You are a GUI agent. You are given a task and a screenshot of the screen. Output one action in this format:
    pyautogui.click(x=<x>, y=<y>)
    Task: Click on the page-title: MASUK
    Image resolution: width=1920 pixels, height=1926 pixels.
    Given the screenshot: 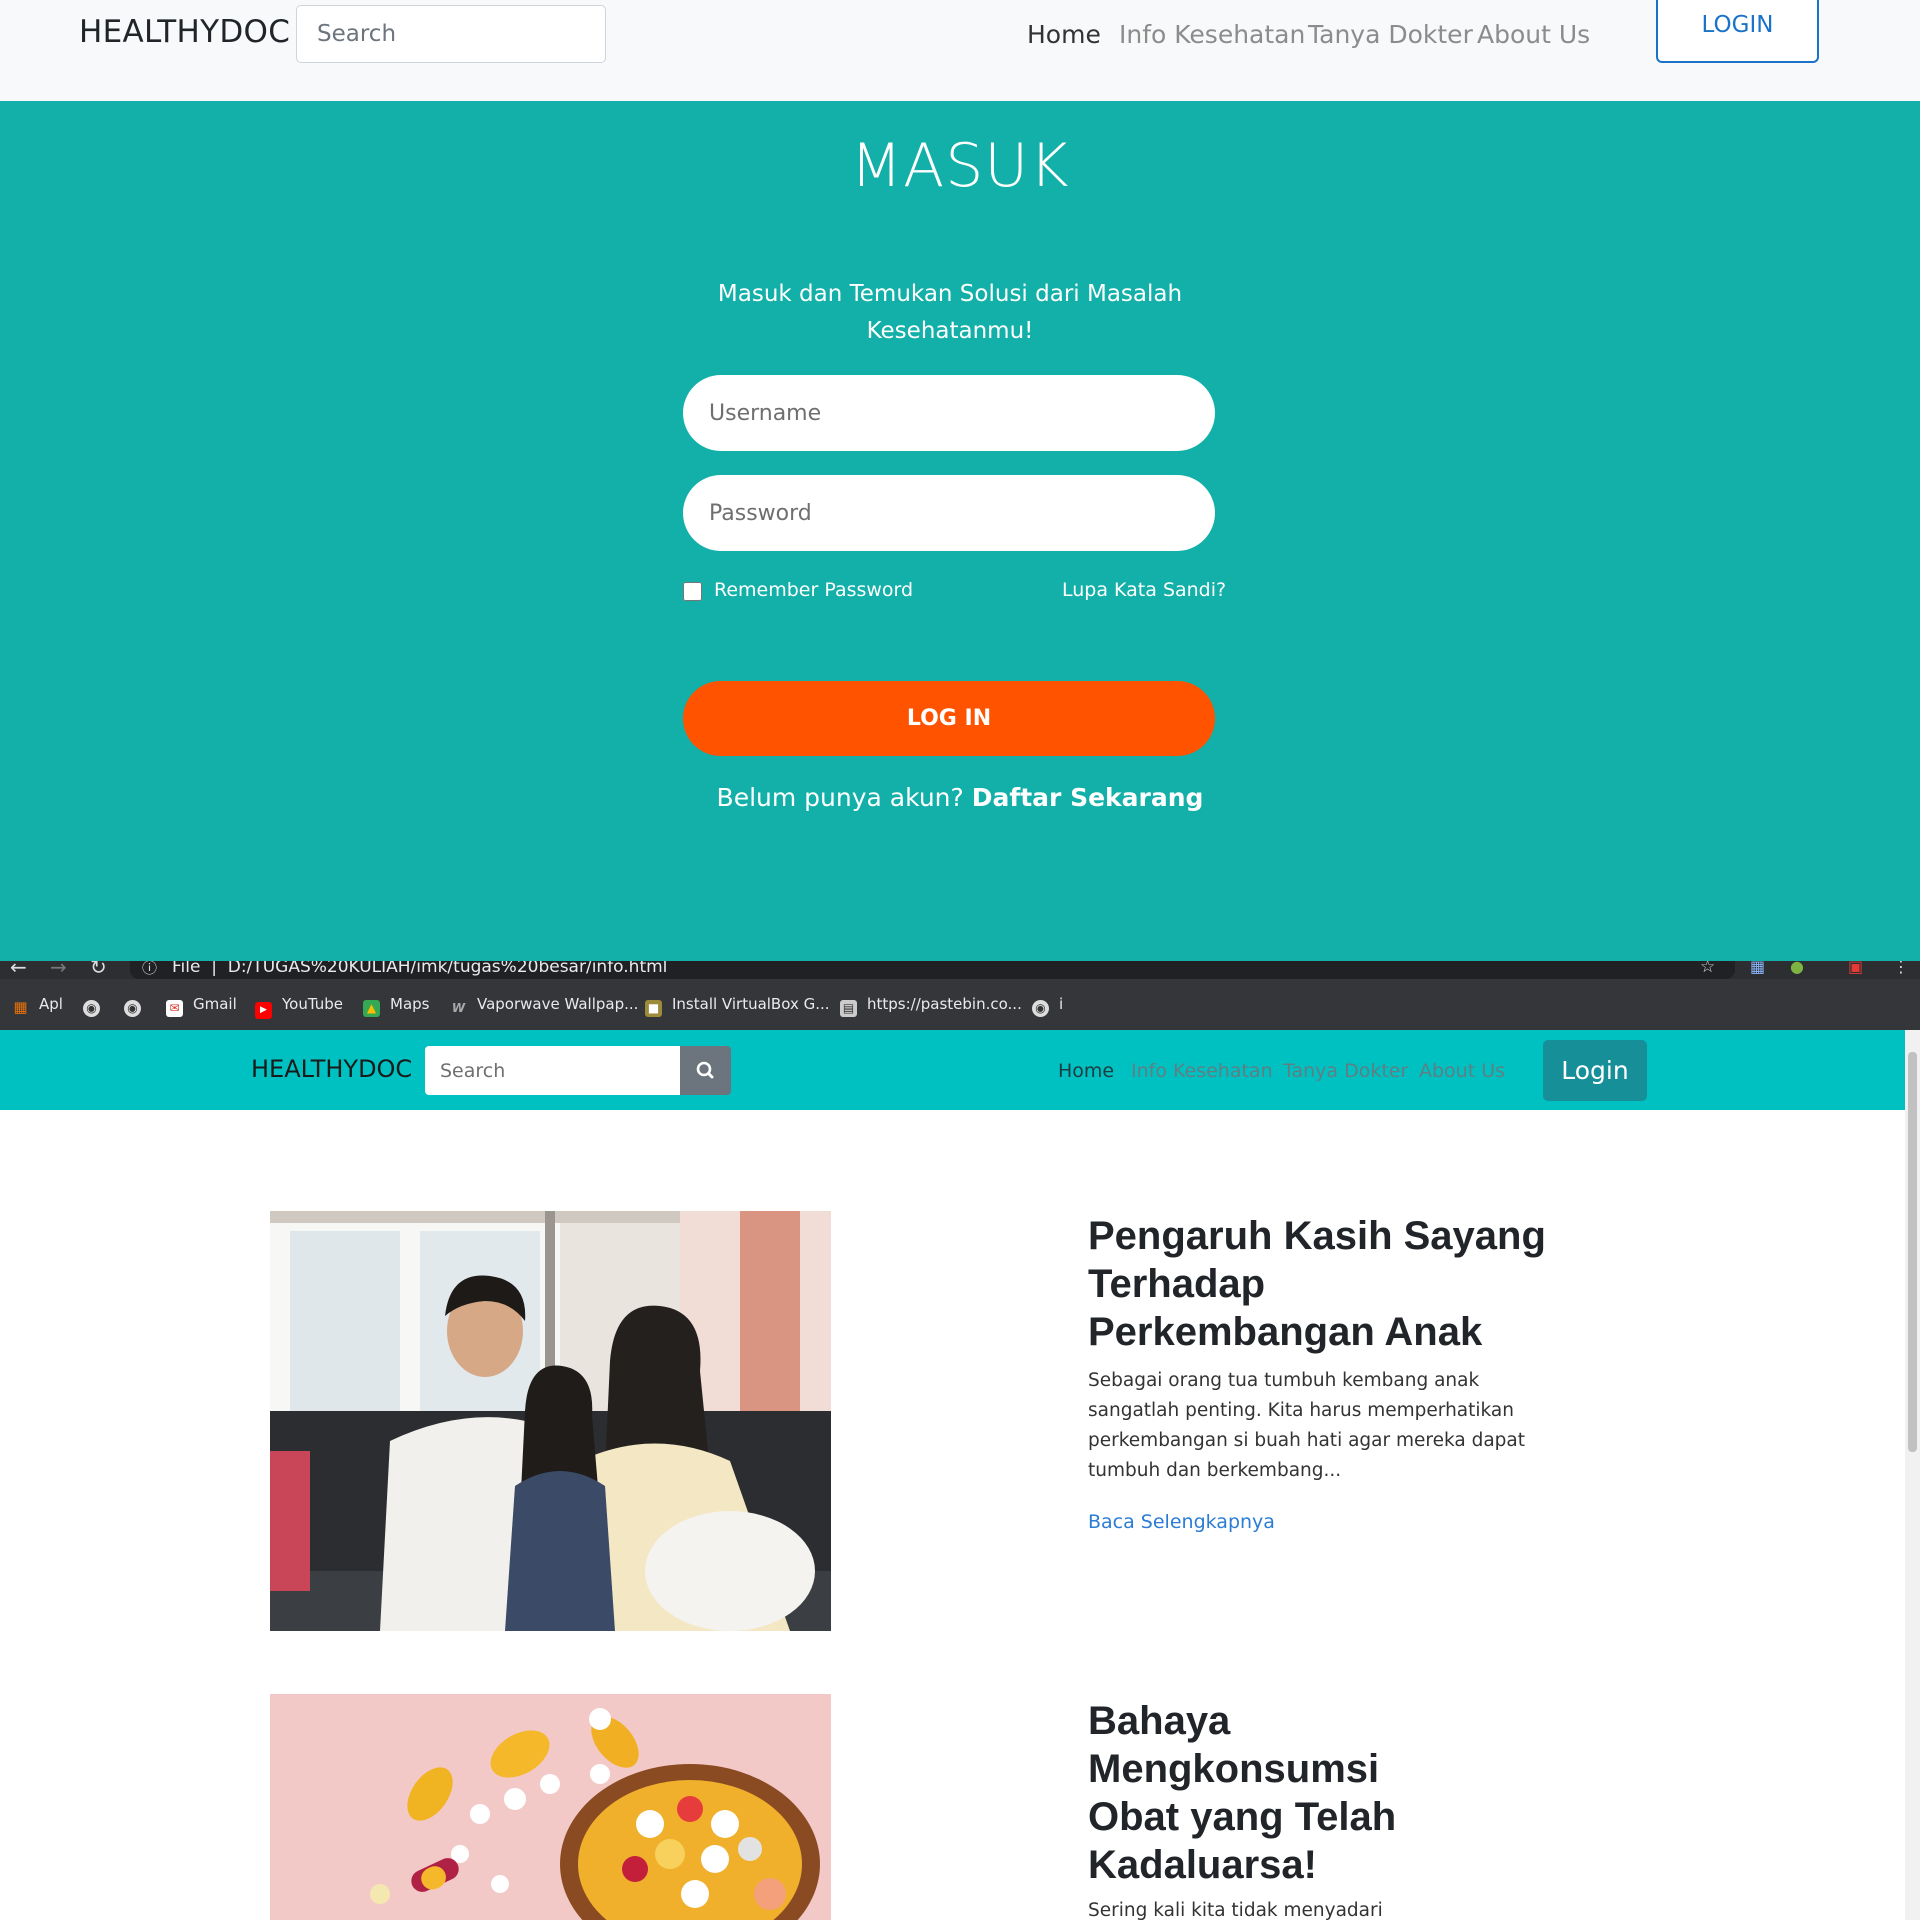 What is the action you would take?
    pyautogui.click(x=960, y=166)
    